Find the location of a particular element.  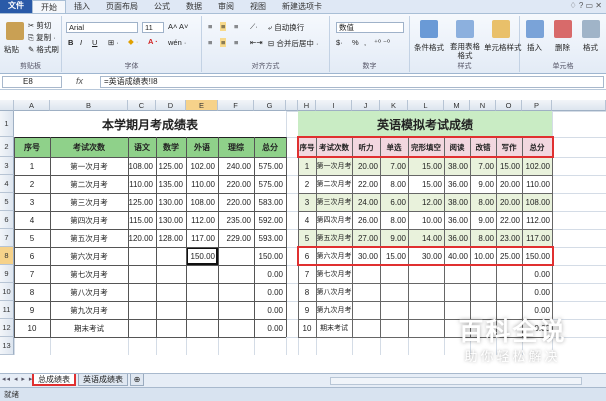

left-table-cell: 期末考试 is located at coordinates (89, 328).